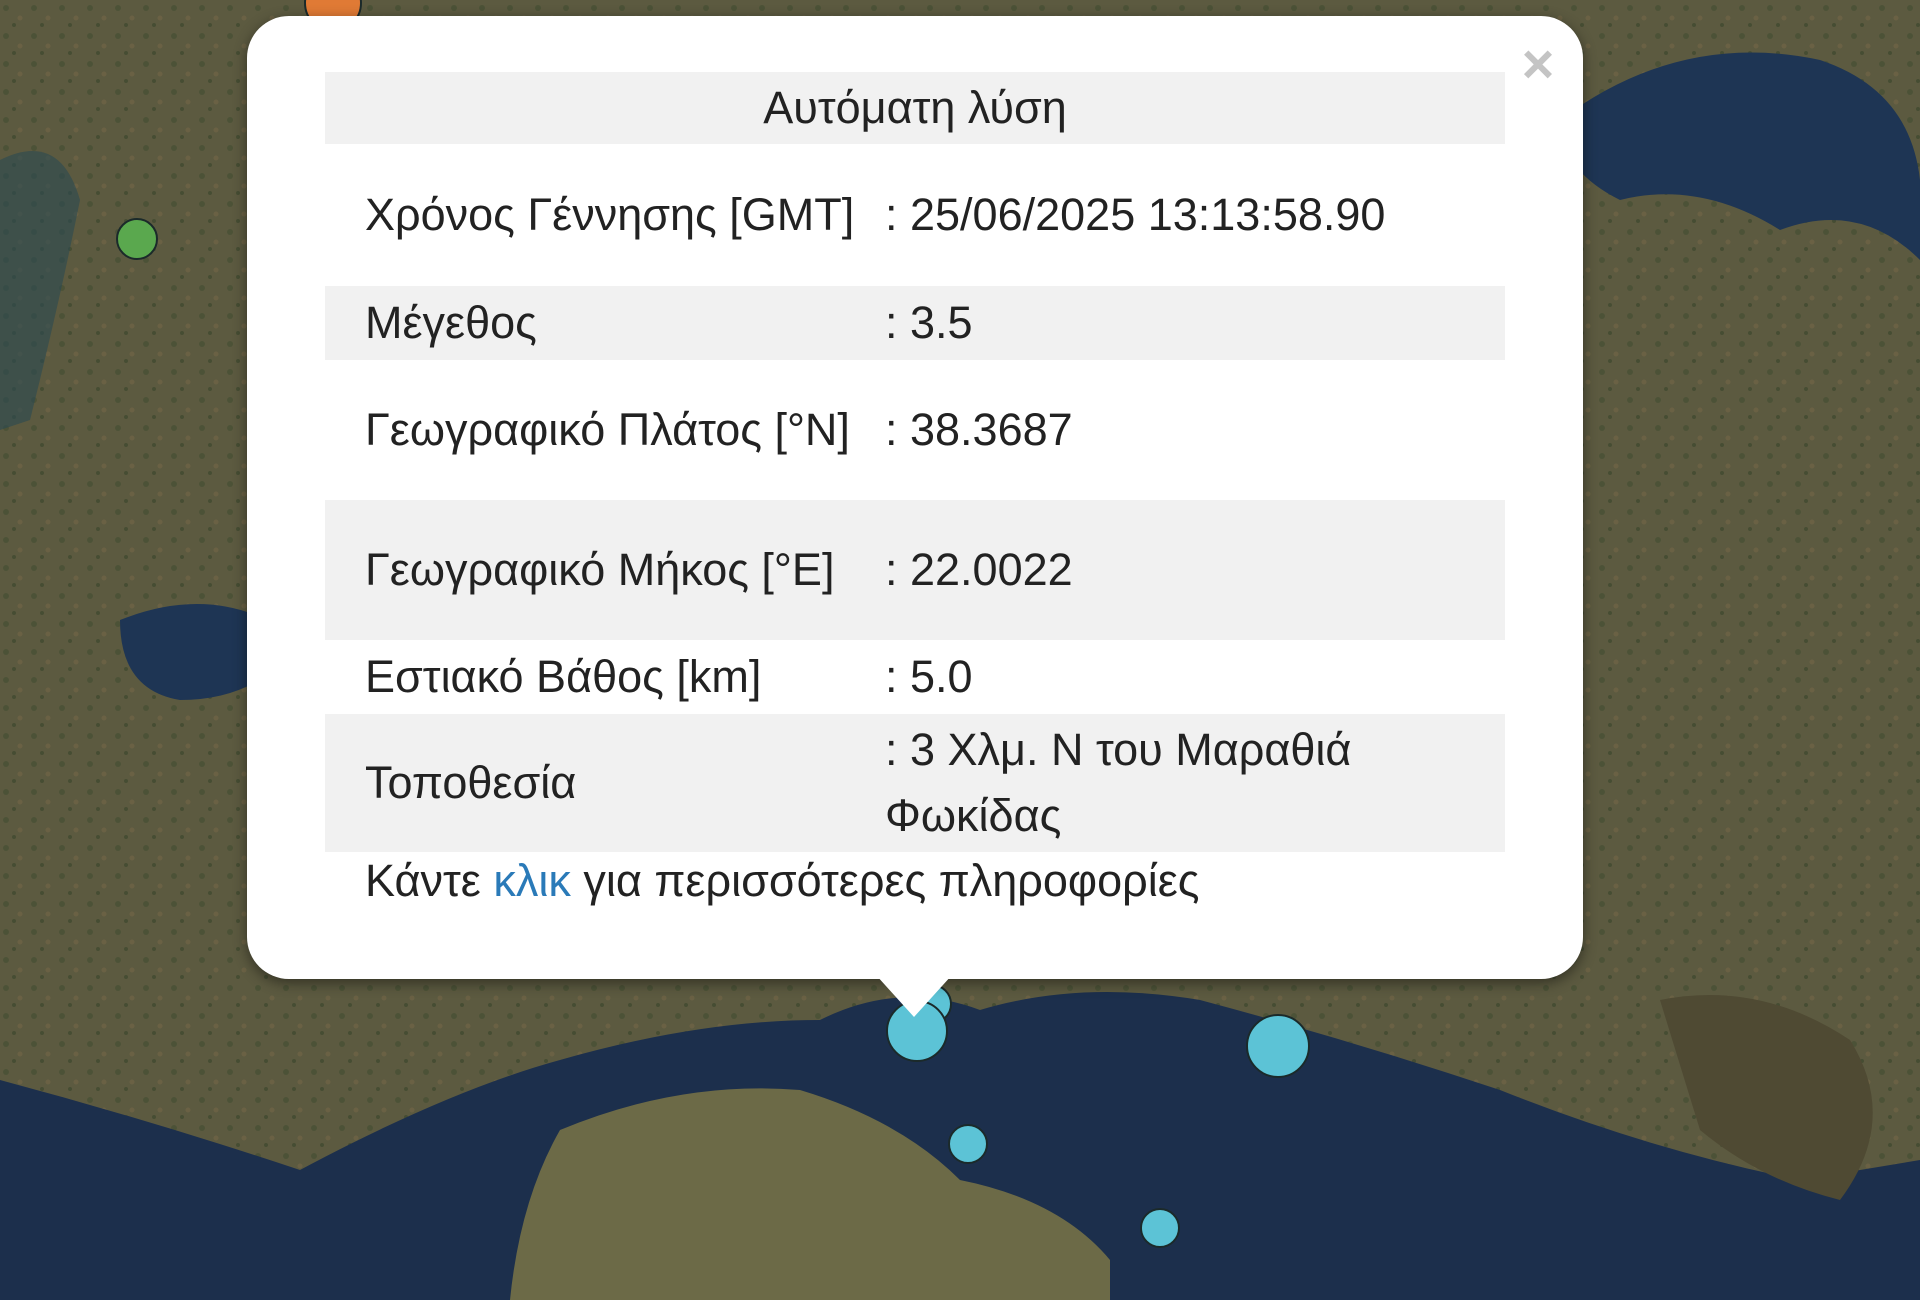 The image size is (1920, 1300). What do you see at coordinates (137, 239) in the screenshot?
I see `earthquake-marker-green` at bounding box center [137, 239].